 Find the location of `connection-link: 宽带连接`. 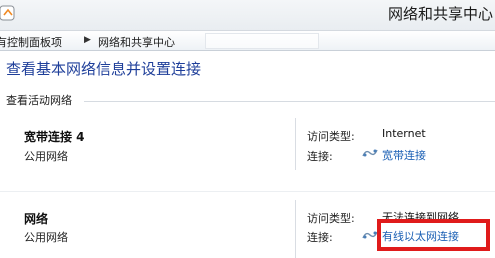

connection-link: 宽带连接 is located at coordinates (404, 155).